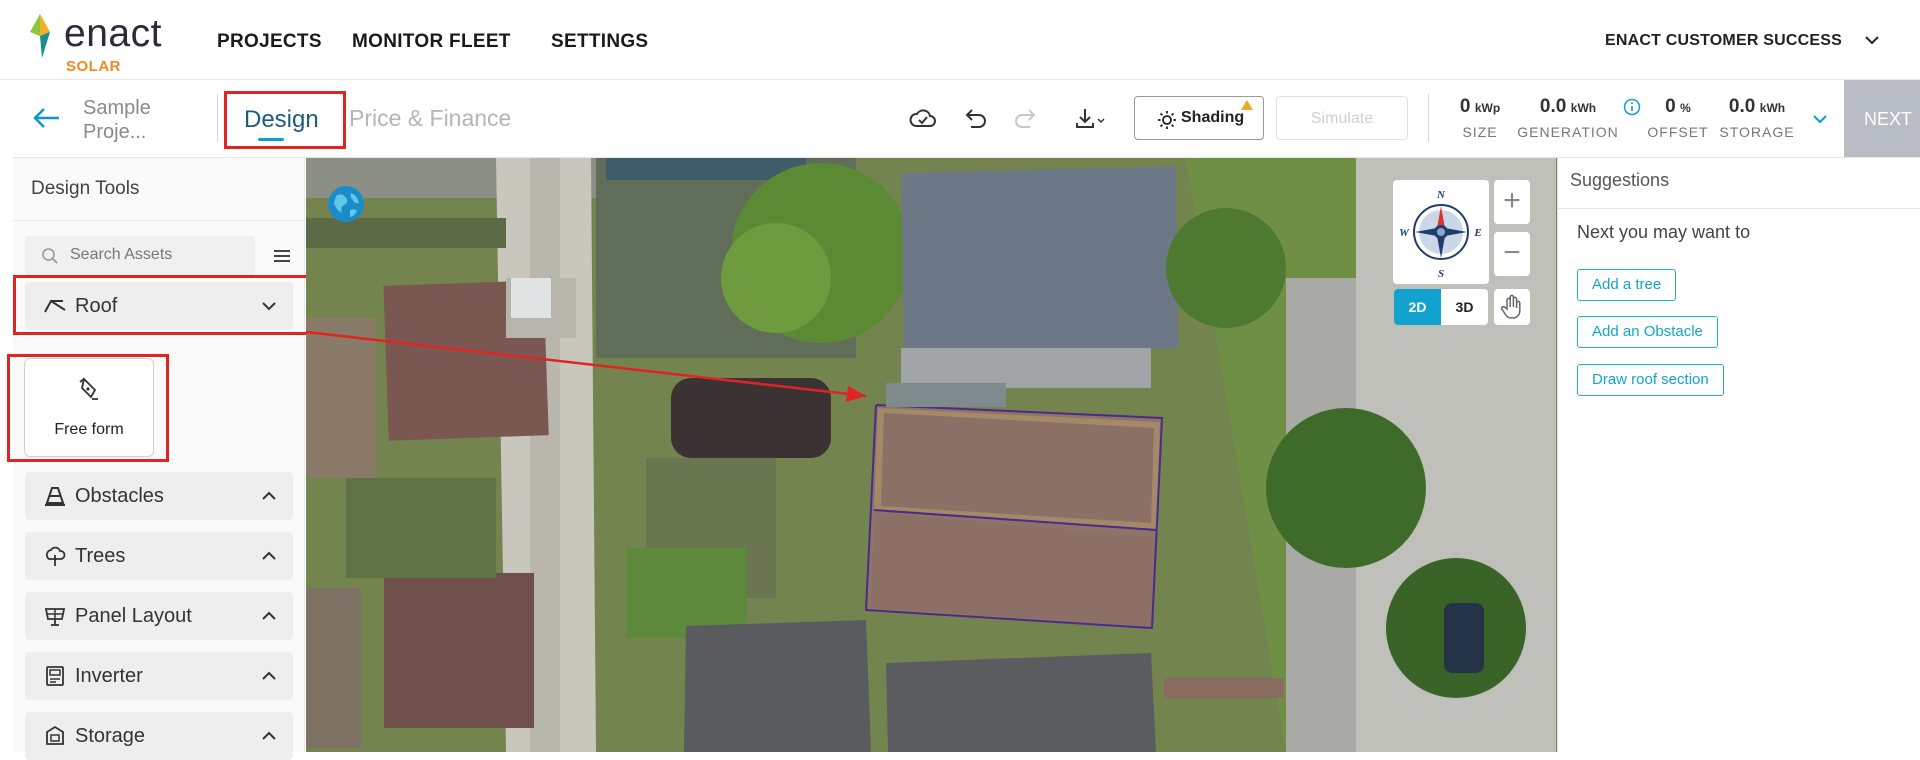 This screenshot has height=760, width=1920. What do you see at coordinates (599, 42) in the screenshot?
I see `nav-settings: SETTINGS` at bounding box center [599, 42].